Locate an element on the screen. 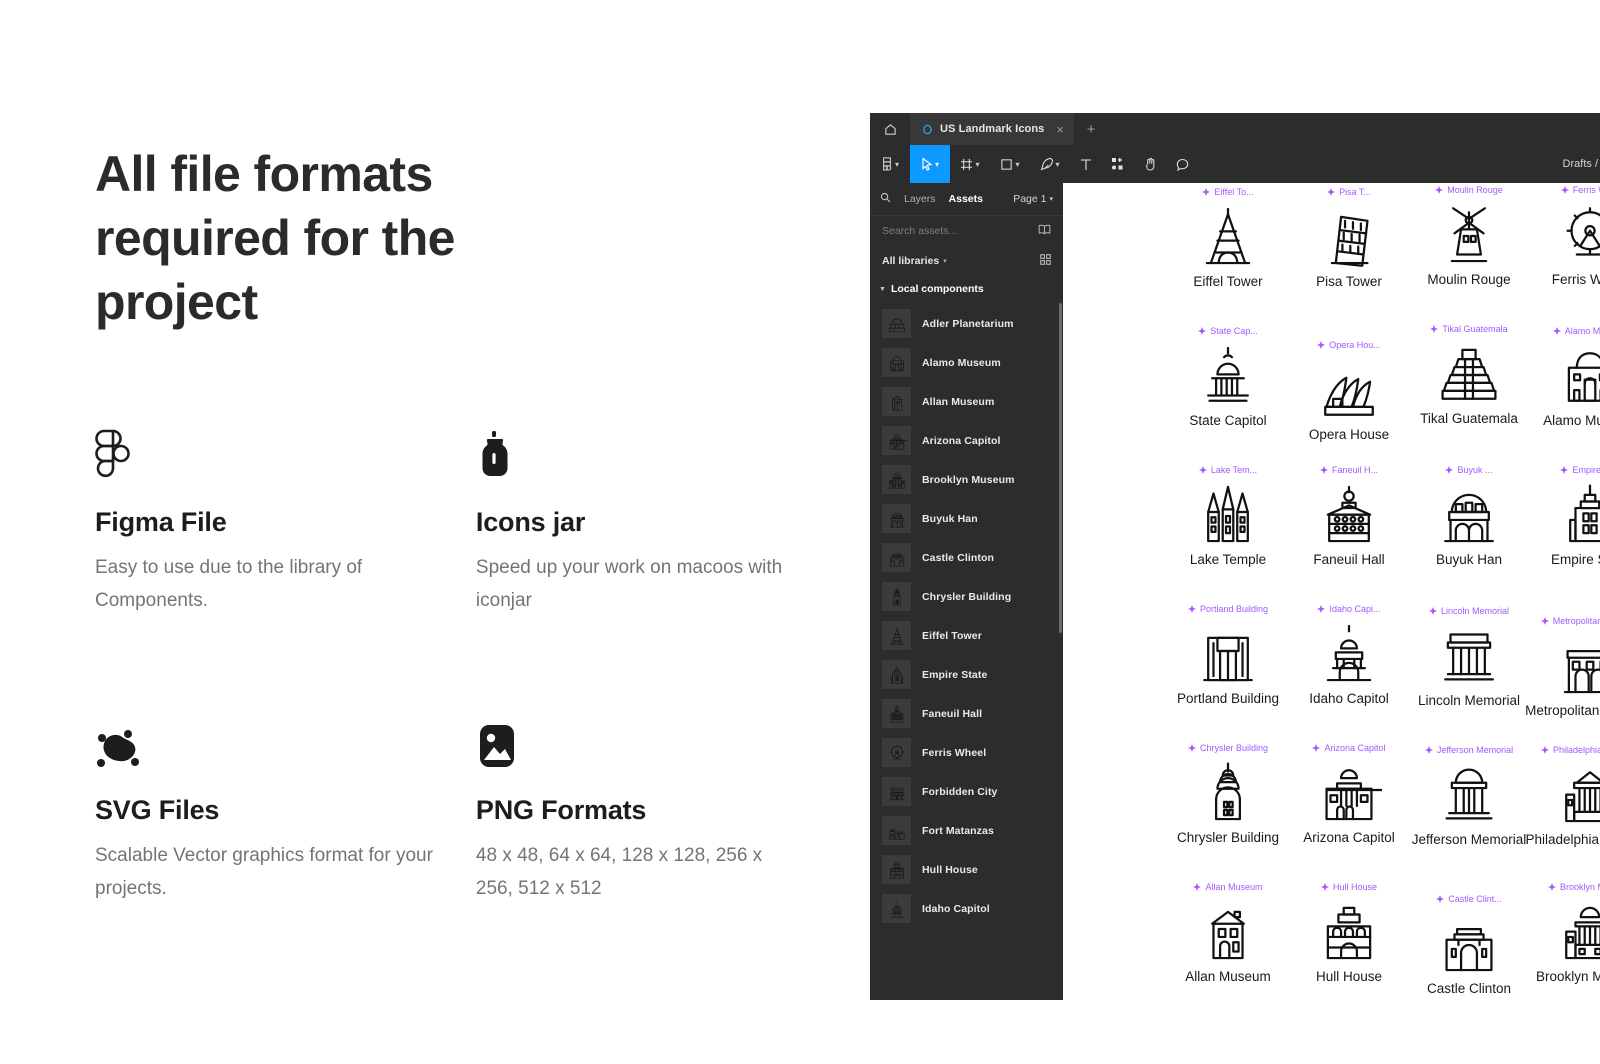 The height and width of the screenshot is (1064, 1600). asset-list-item: Buyuk Han is located at coordinates (966, 518).